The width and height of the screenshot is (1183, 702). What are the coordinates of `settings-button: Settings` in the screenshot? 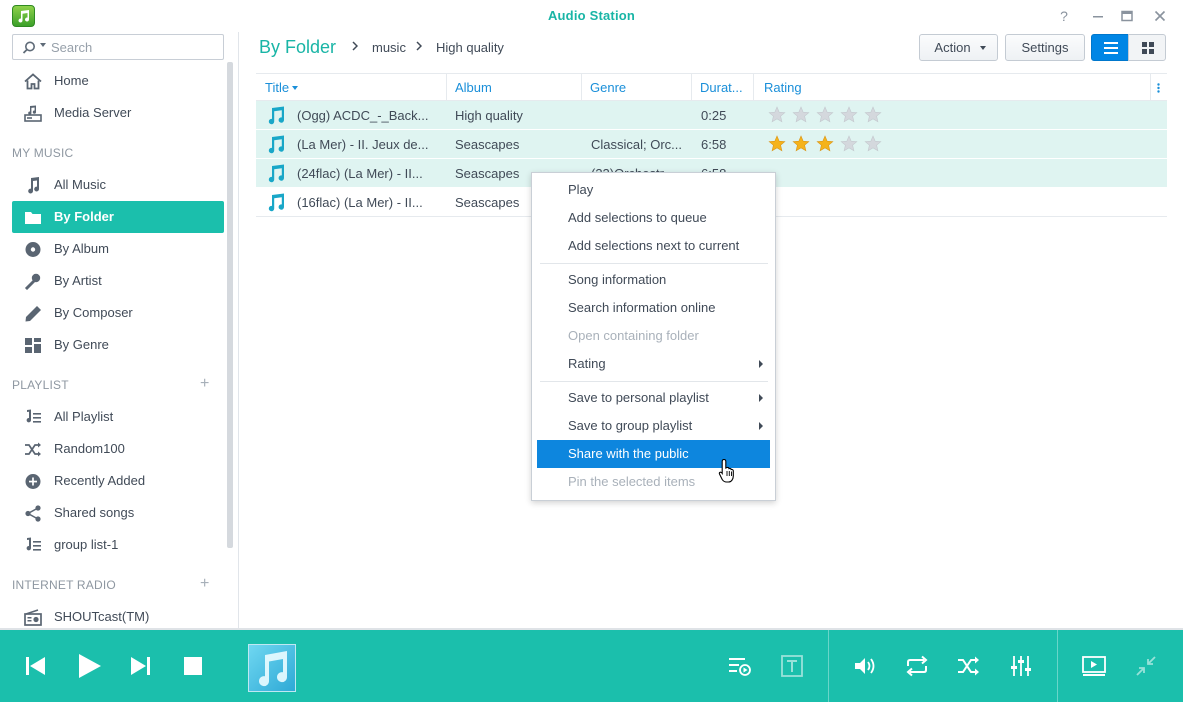 It's located at (1045, 47).